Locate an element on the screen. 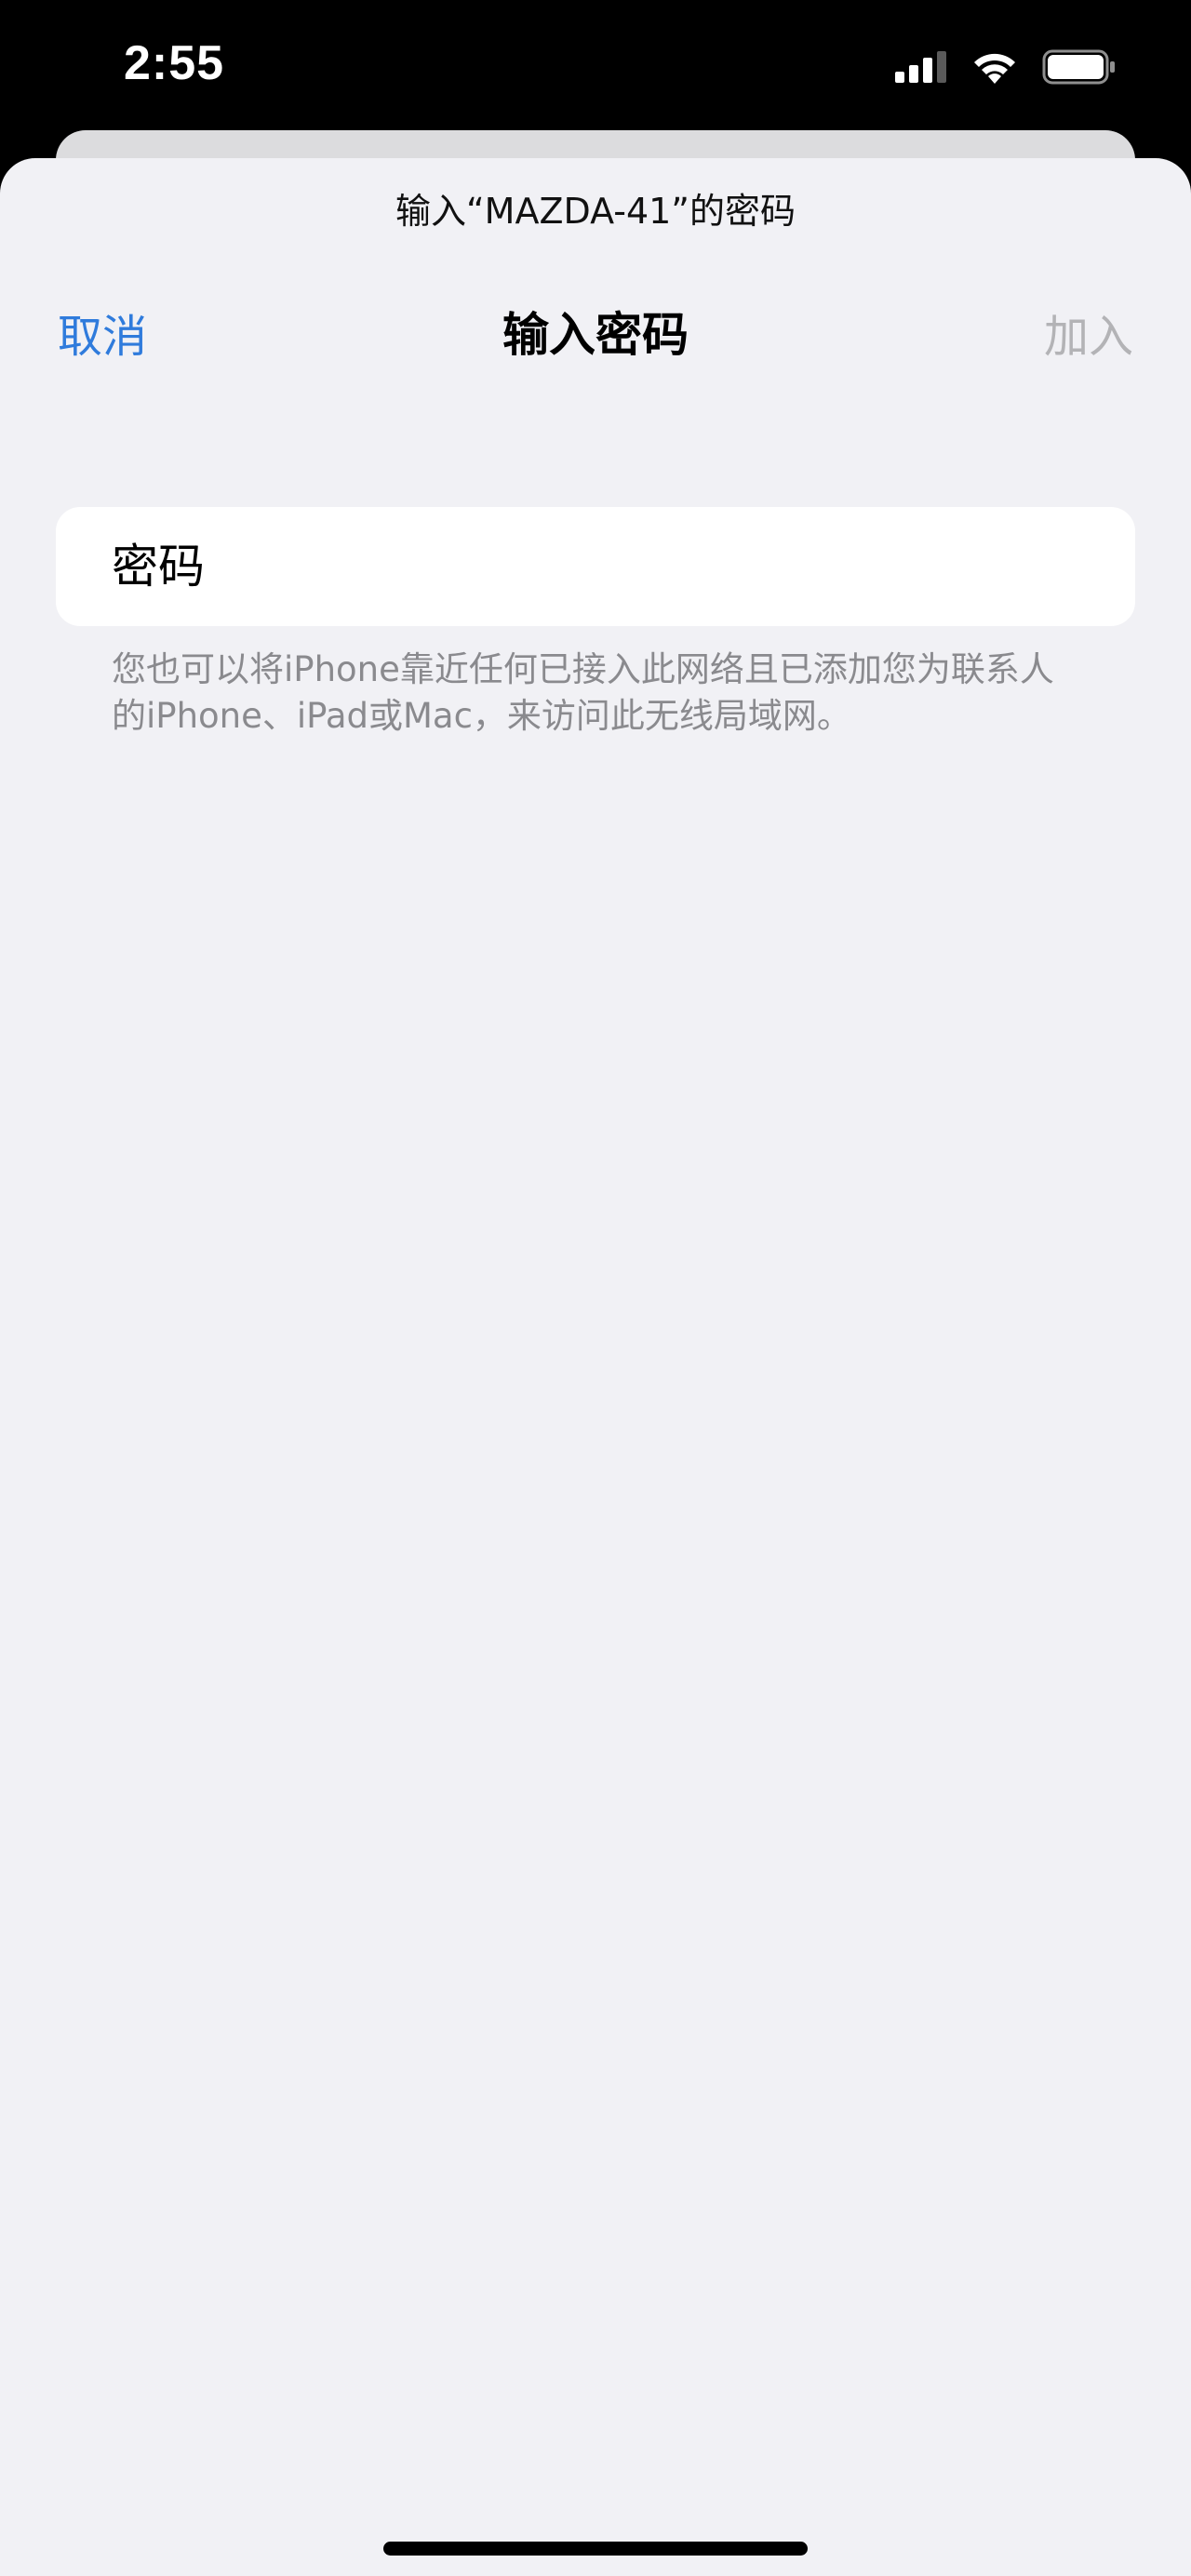 The image size is (1191, 2576). page-title: 输入密码 is located at coordinates (595, 335).